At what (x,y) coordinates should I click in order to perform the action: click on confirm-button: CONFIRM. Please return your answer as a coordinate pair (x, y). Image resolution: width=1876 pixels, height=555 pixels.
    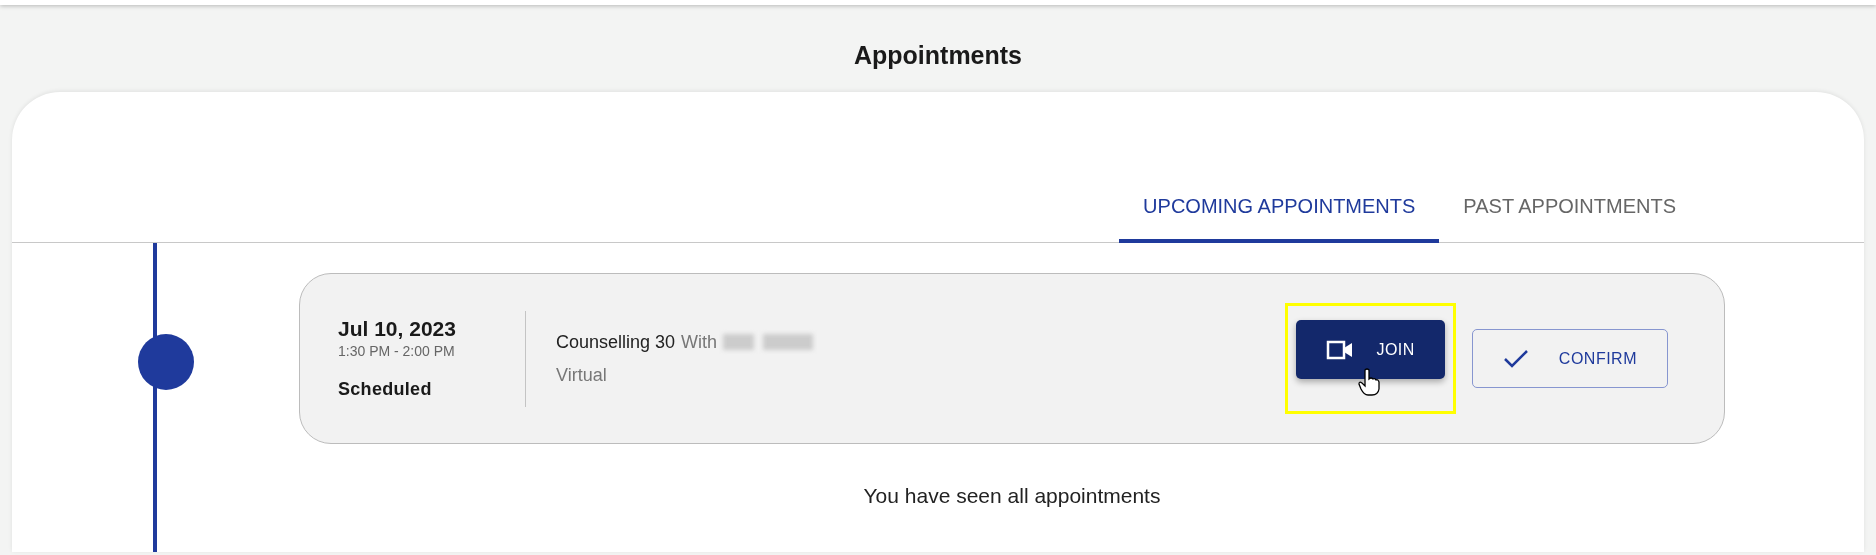
    Looking at the image, I should click on (1569, 358).